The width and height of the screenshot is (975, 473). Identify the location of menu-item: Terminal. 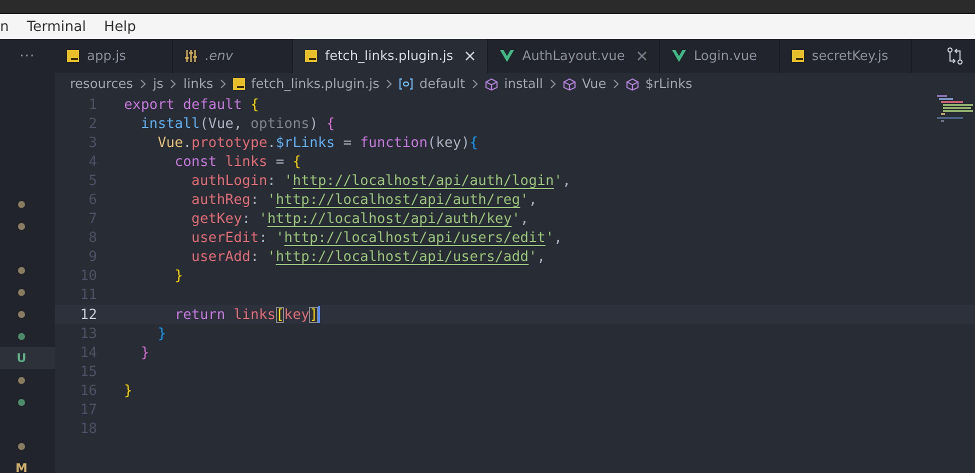
(58, 26).